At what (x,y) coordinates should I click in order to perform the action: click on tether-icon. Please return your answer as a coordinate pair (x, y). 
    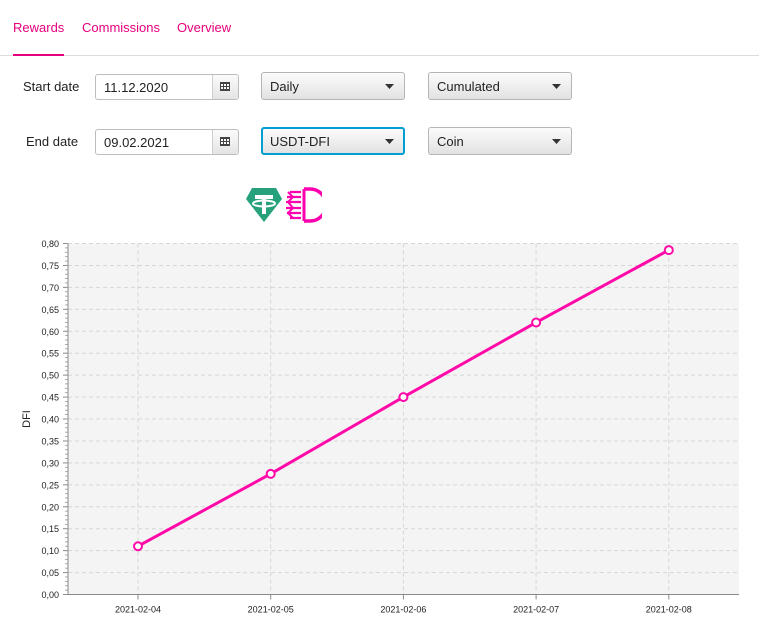
    Looking at the image, I should click on (264, 205).